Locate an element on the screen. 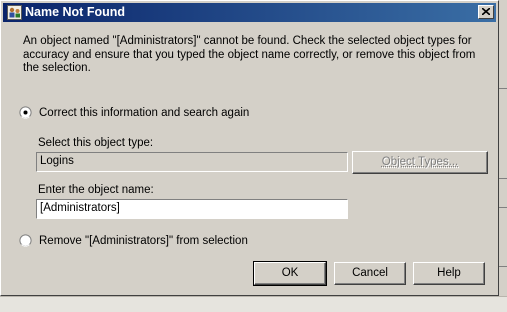 This screenshot has width=507, height=312. object-name-label: Enter the object name: is located at coordinates (96, 190).